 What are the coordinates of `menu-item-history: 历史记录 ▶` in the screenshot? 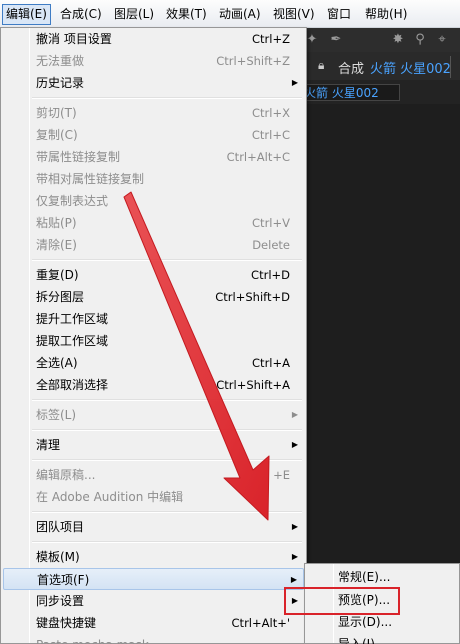 It's located at (153, 83).